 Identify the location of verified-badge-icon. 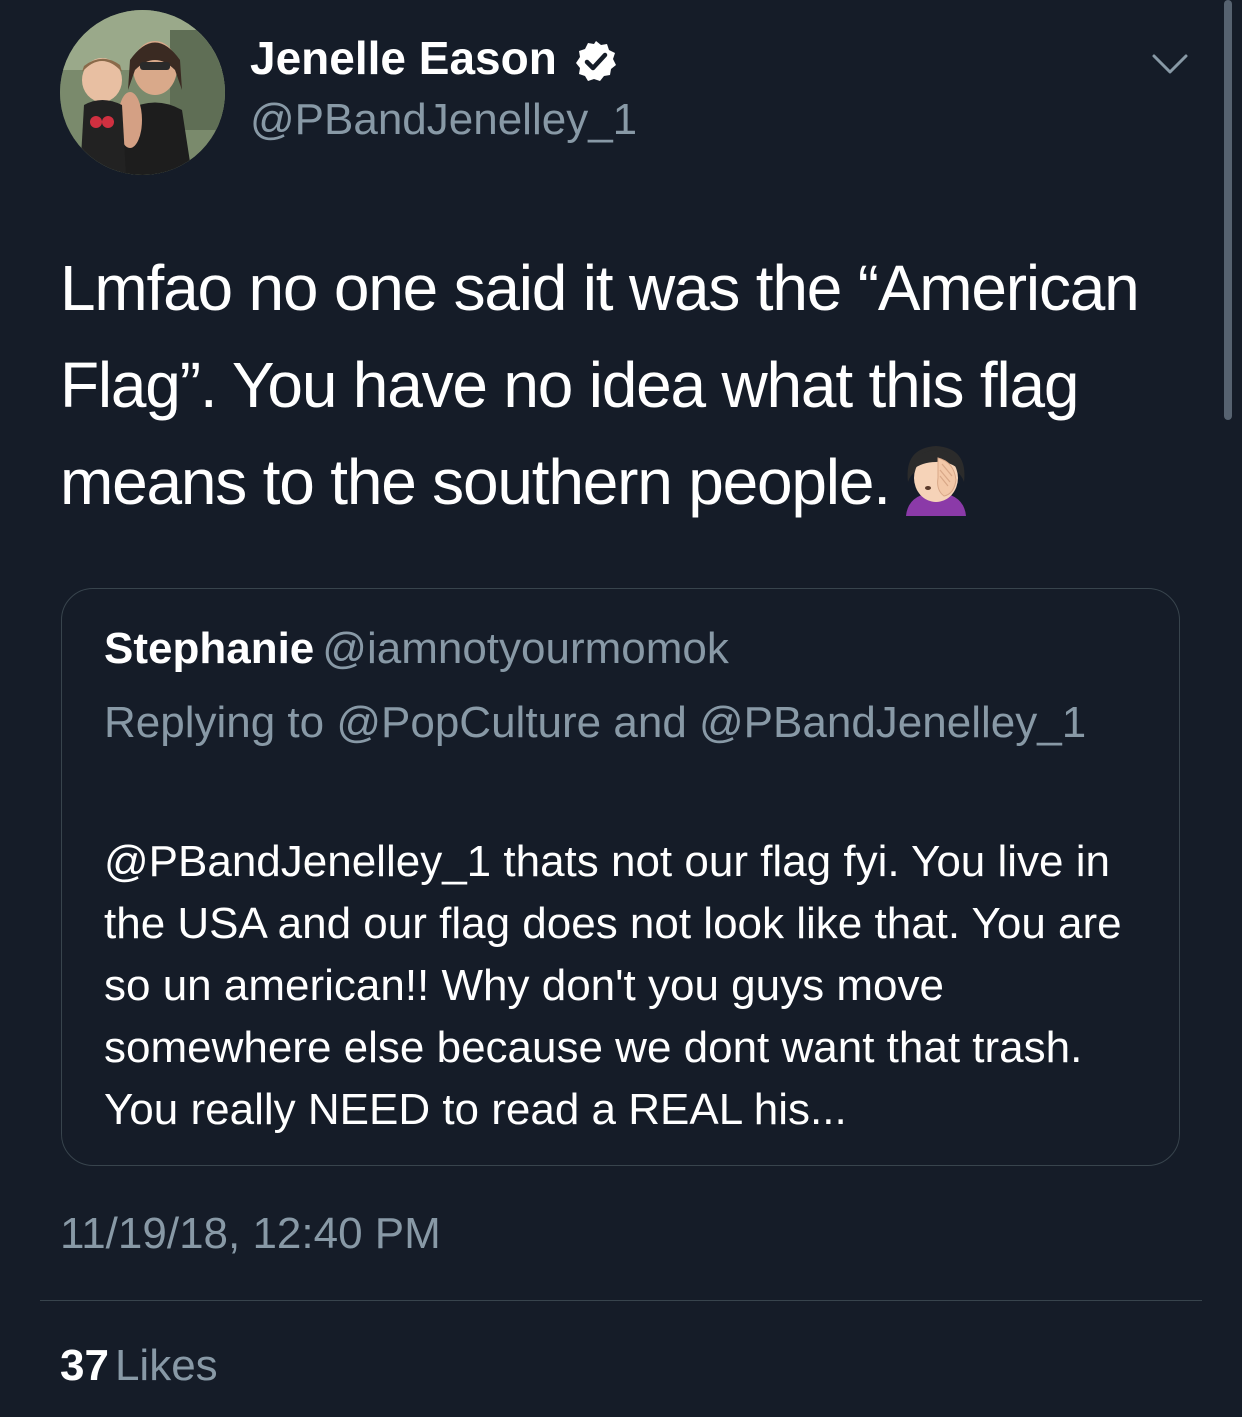
(596, 61).